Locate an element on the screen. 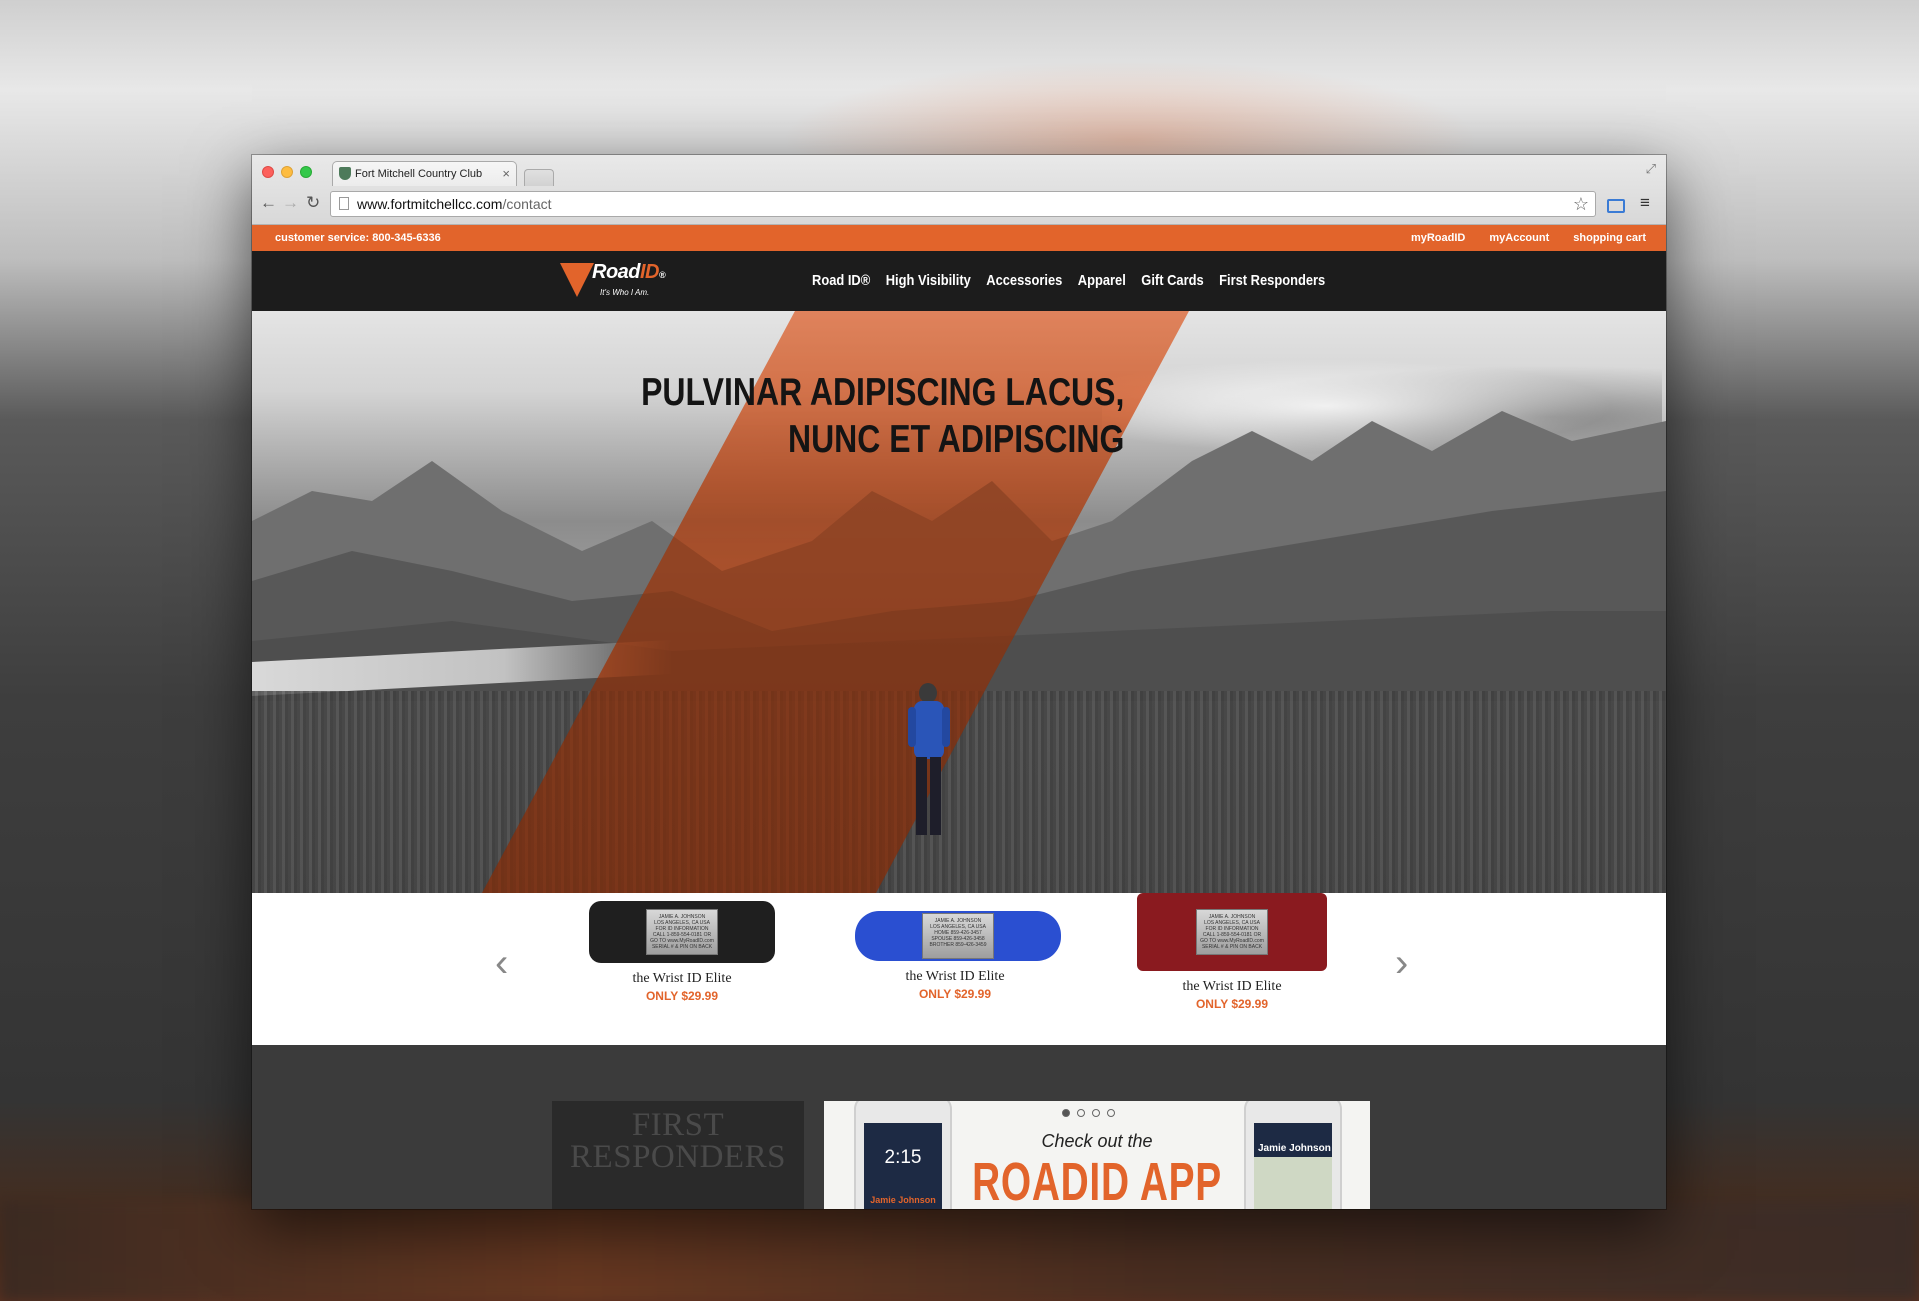  club-favicon-icon is located at coordinates (345, 173).